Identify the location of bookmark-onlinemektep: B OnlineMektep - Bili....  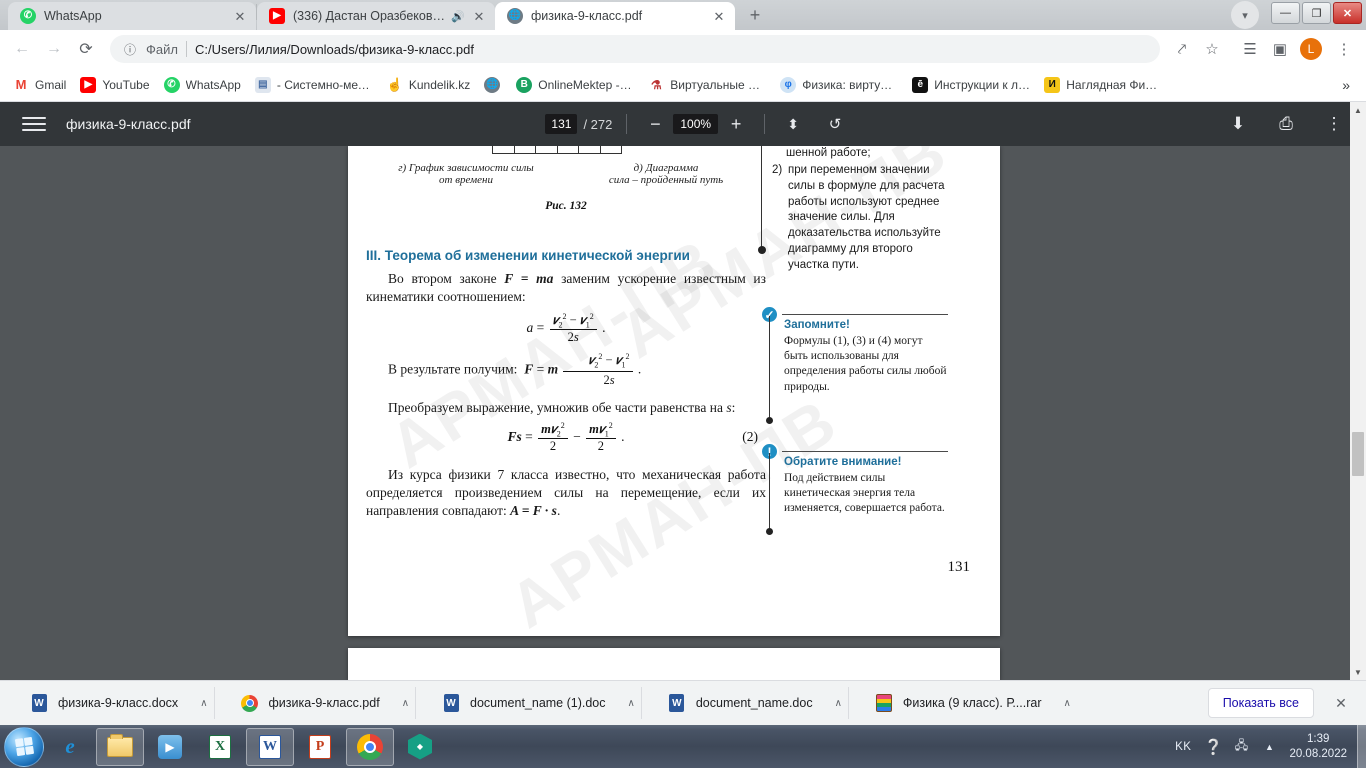
(575, 85).